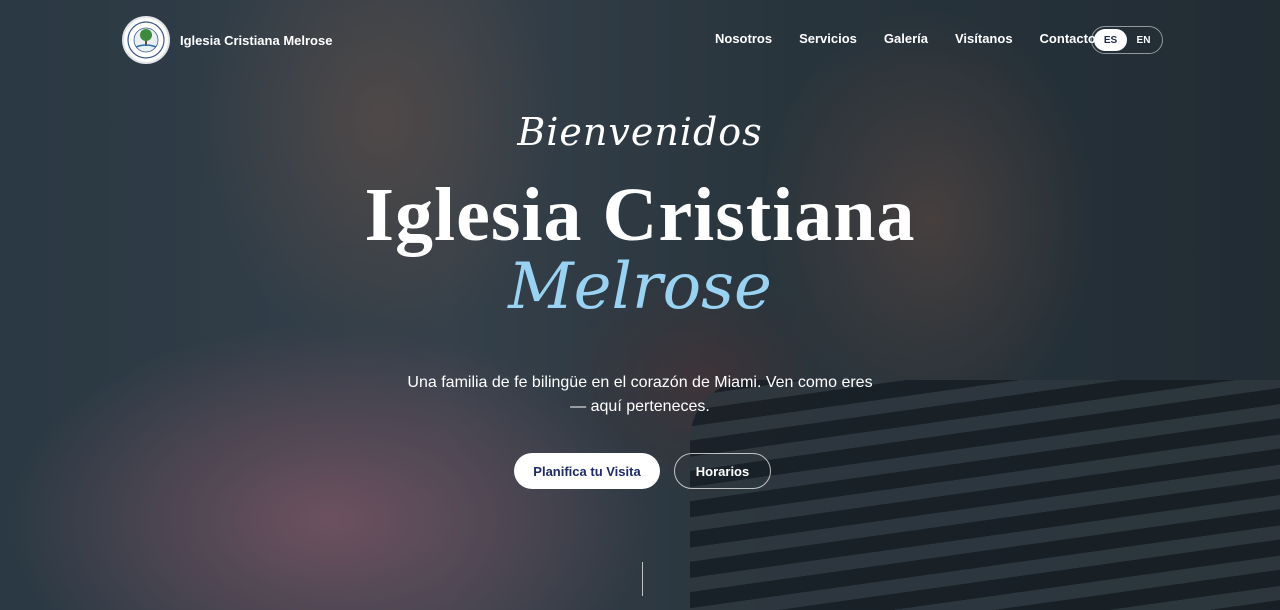  What do you see at coordinates (984, 38) in the screenshot?
I see `nav-item-visitanos: Visítanos` at bounding box center [984, 38].